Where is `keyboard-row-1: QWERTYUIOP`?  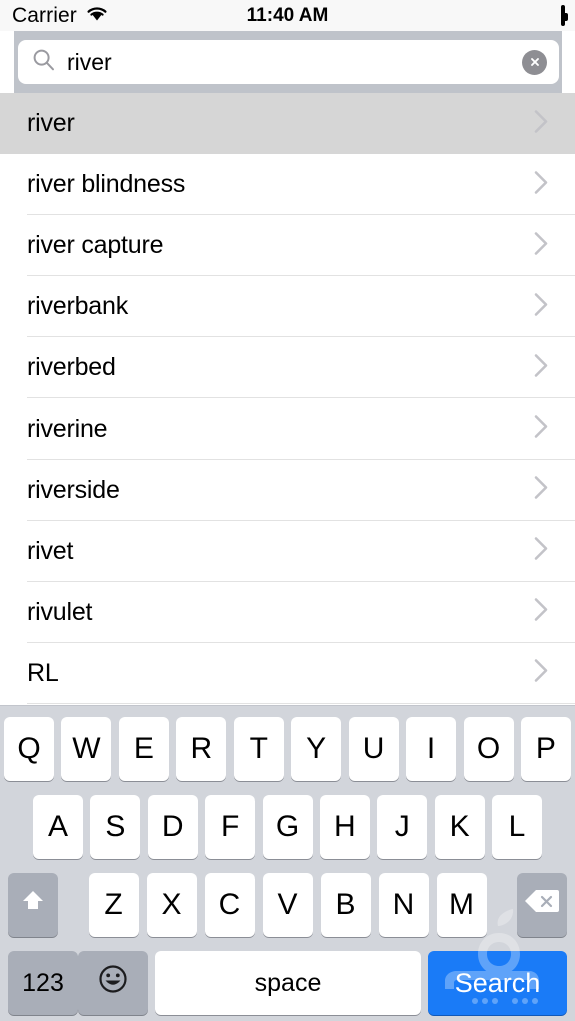 keyboard-row-1: QWERTYUIOP is located at coordinates (287, 749).